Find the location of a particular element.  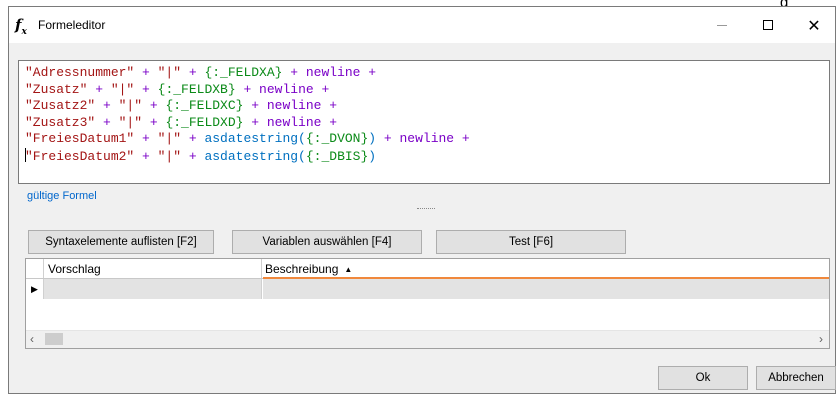

formula-line: "Zusatz2" + "|" + {:_FELDXC} + newline + is located at coordinates (424, 106).